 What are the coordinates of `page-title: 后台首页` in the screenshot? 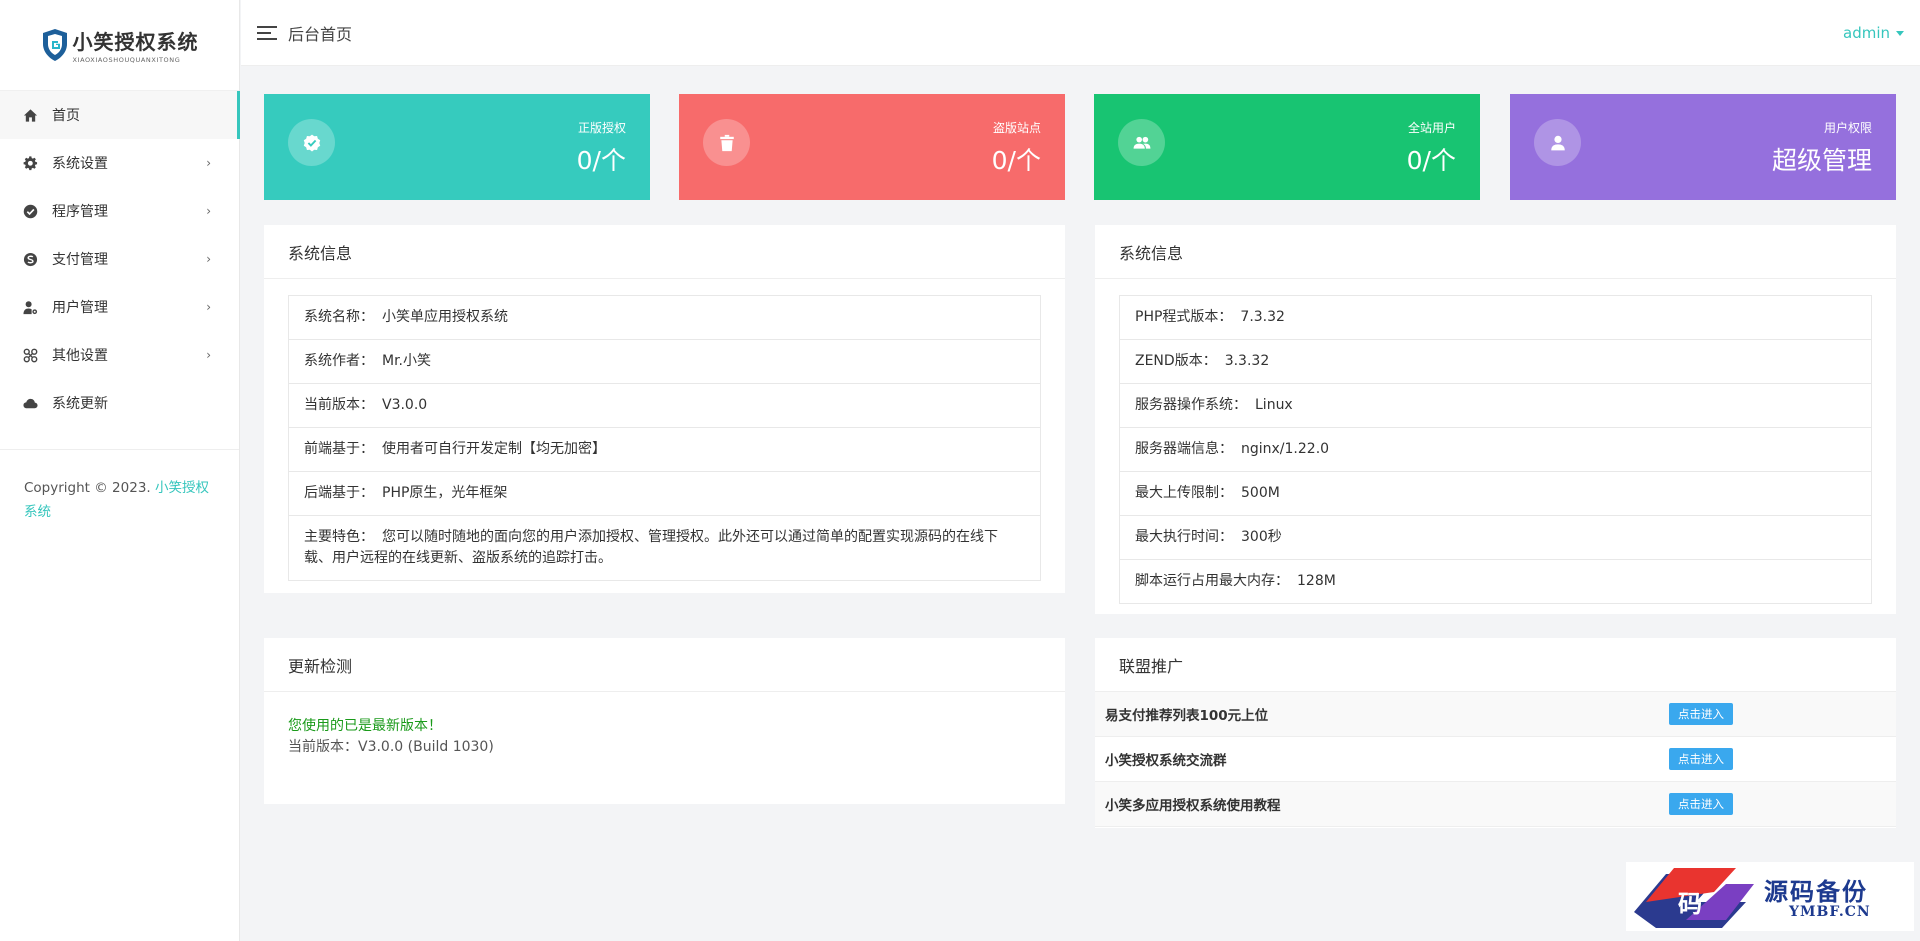 It's located at (320, 34).